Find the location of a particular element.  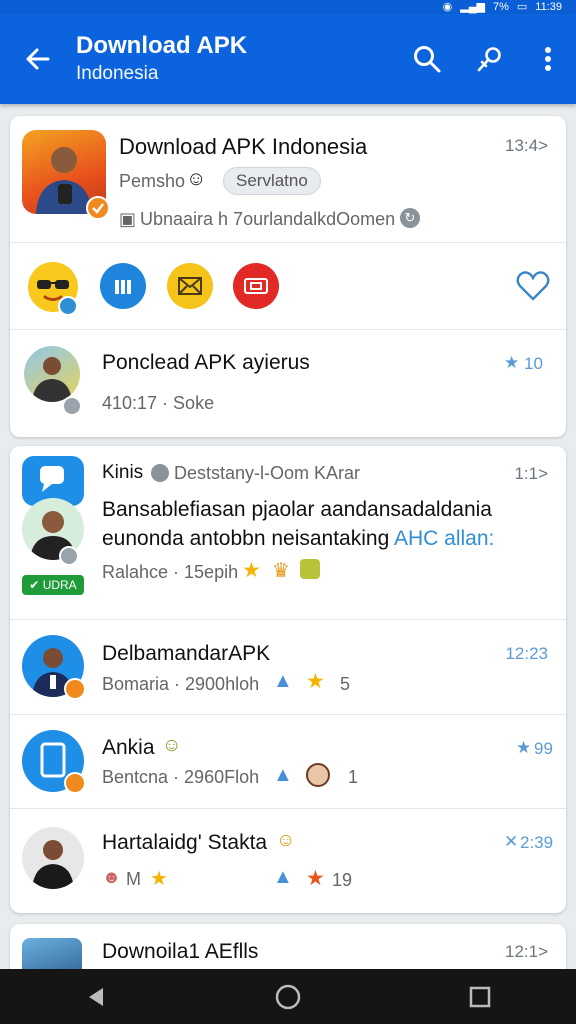

post-meta: Ralahce · 15epih is located at coordinates (170, 572).